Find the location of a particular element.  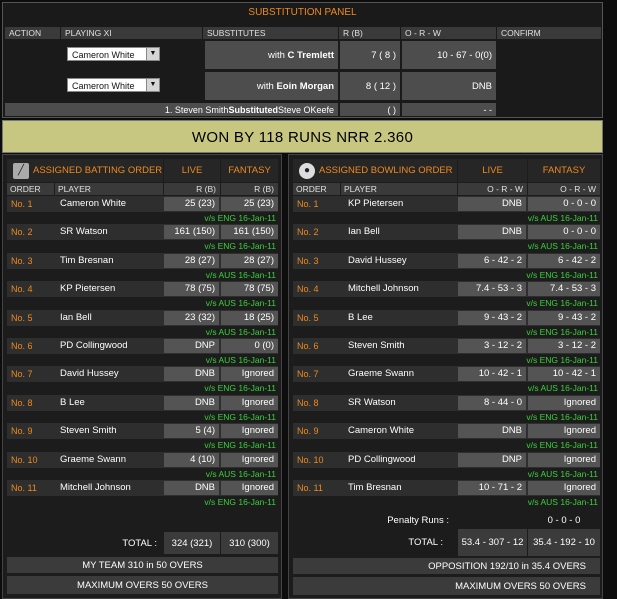

fantasy-value: 0 - 0 - 0 is located at coordinates (564, 204).